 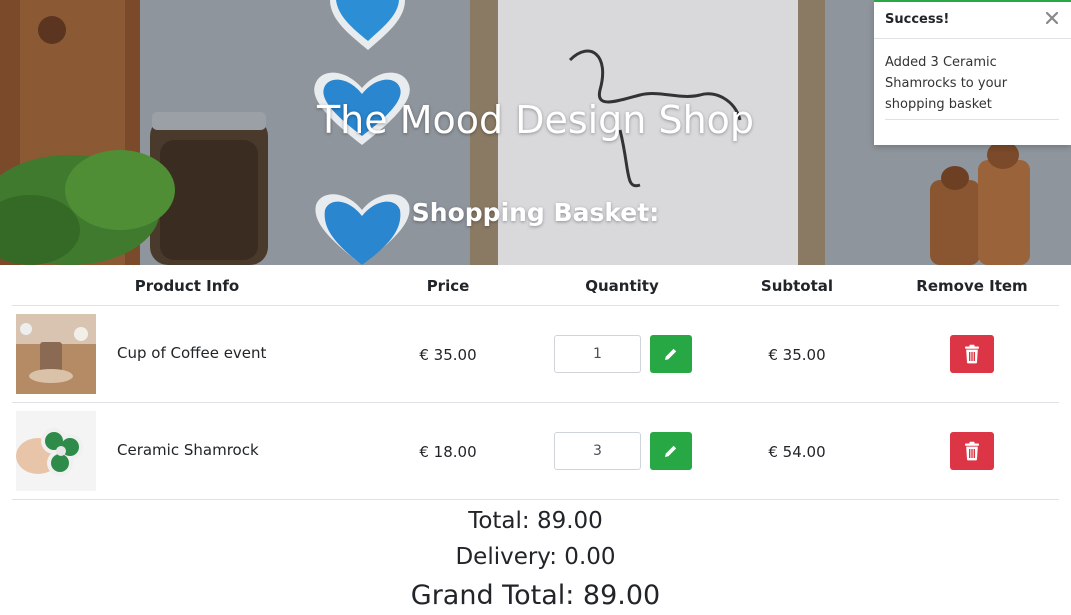 What do you see at coordinates (535, 212) in the screenshot?
I see `page-subtitle: Shopping Basket:` at bounding box center [535, 212].